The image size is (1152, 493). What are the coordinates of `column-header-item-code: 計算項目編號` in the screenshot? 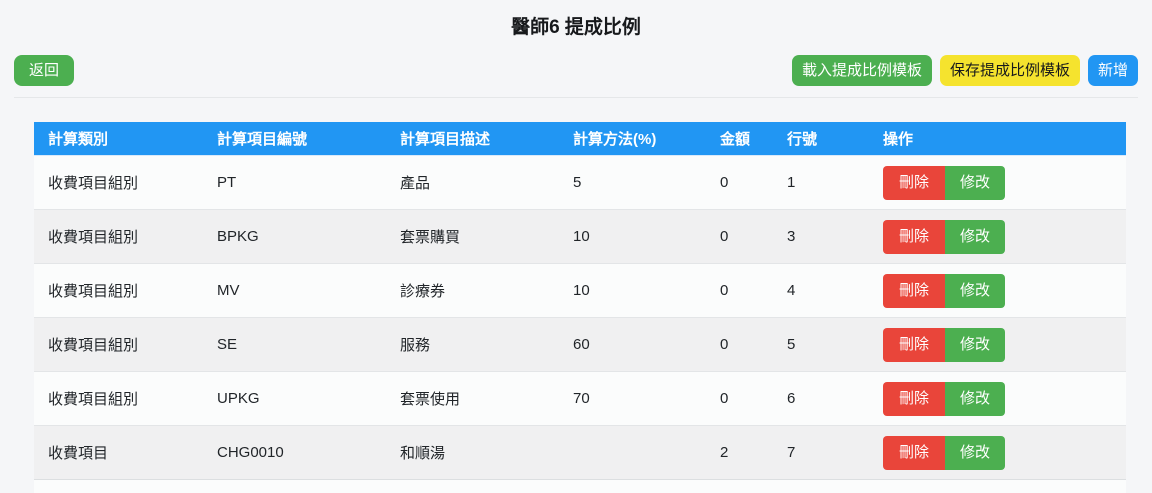 It's located at (294, 139).